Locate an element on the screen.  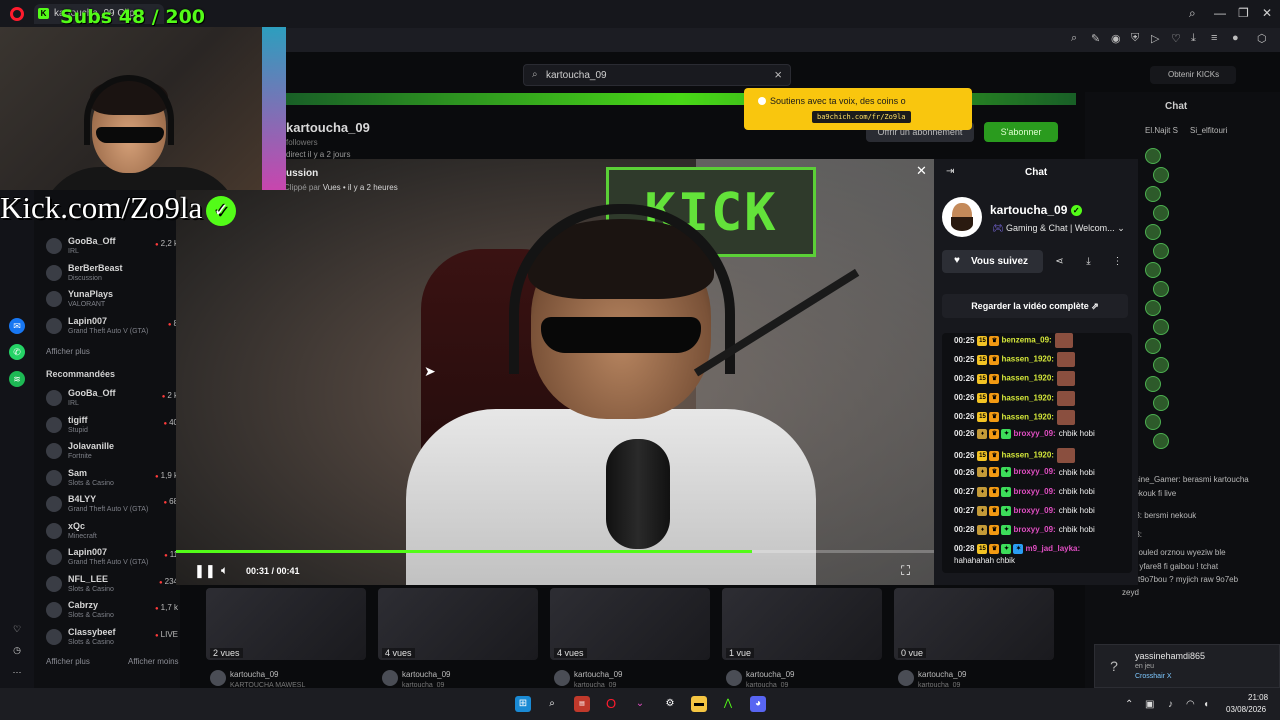
sidebar-channel: xQc Minecraft is located at coordinates (112, 534).